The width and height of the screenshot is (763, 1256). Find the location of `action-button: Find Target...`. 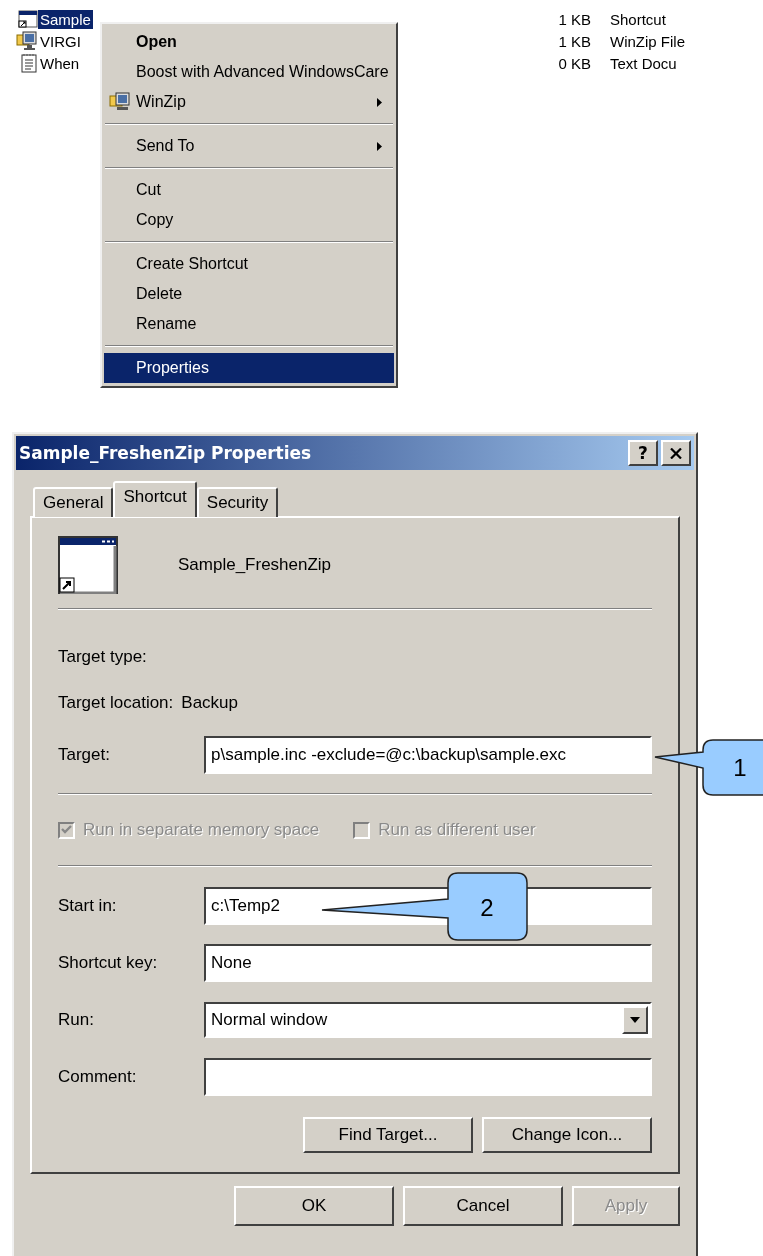

action-button: Find Target... is located at coordinates (388, 1135).